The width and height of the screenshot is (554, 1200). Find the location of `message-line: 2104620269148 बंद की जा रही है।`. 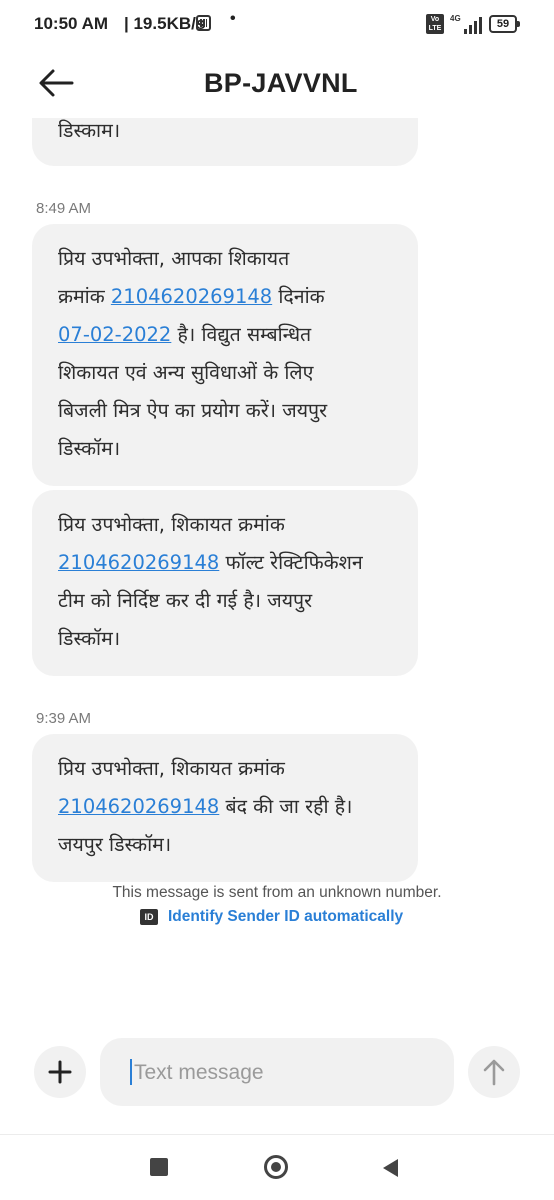

message-line: 2104620269148 बंद की जा रही है। is located at coordinates (225, 807).